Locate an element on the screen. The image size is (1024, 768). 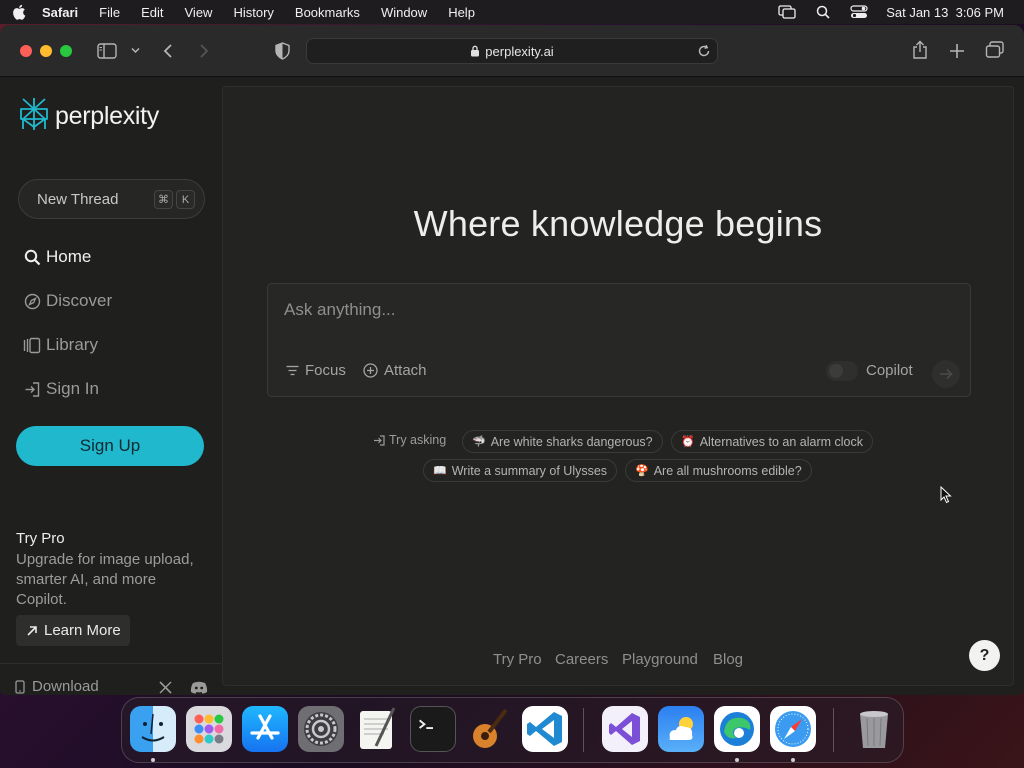
perplexity-wordmark: perplexity is located at coordinates (107, 116).